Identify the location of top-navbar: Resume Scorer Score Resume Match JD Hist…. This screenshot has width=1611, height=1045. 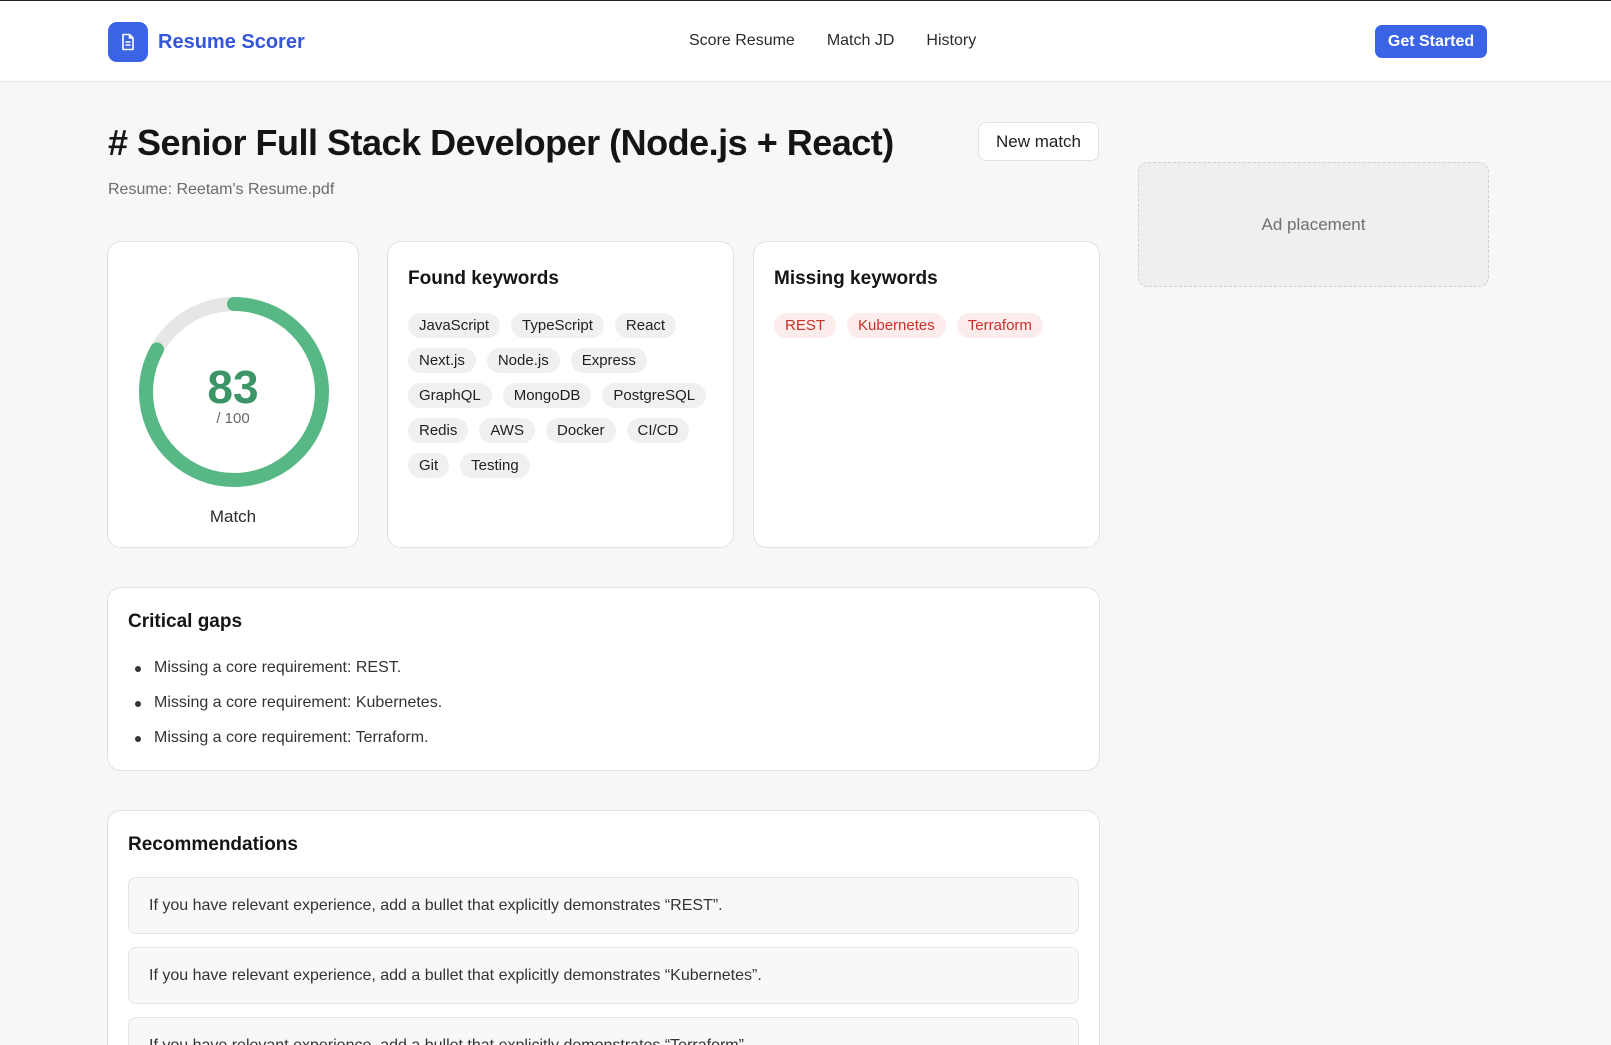
(805, 41).